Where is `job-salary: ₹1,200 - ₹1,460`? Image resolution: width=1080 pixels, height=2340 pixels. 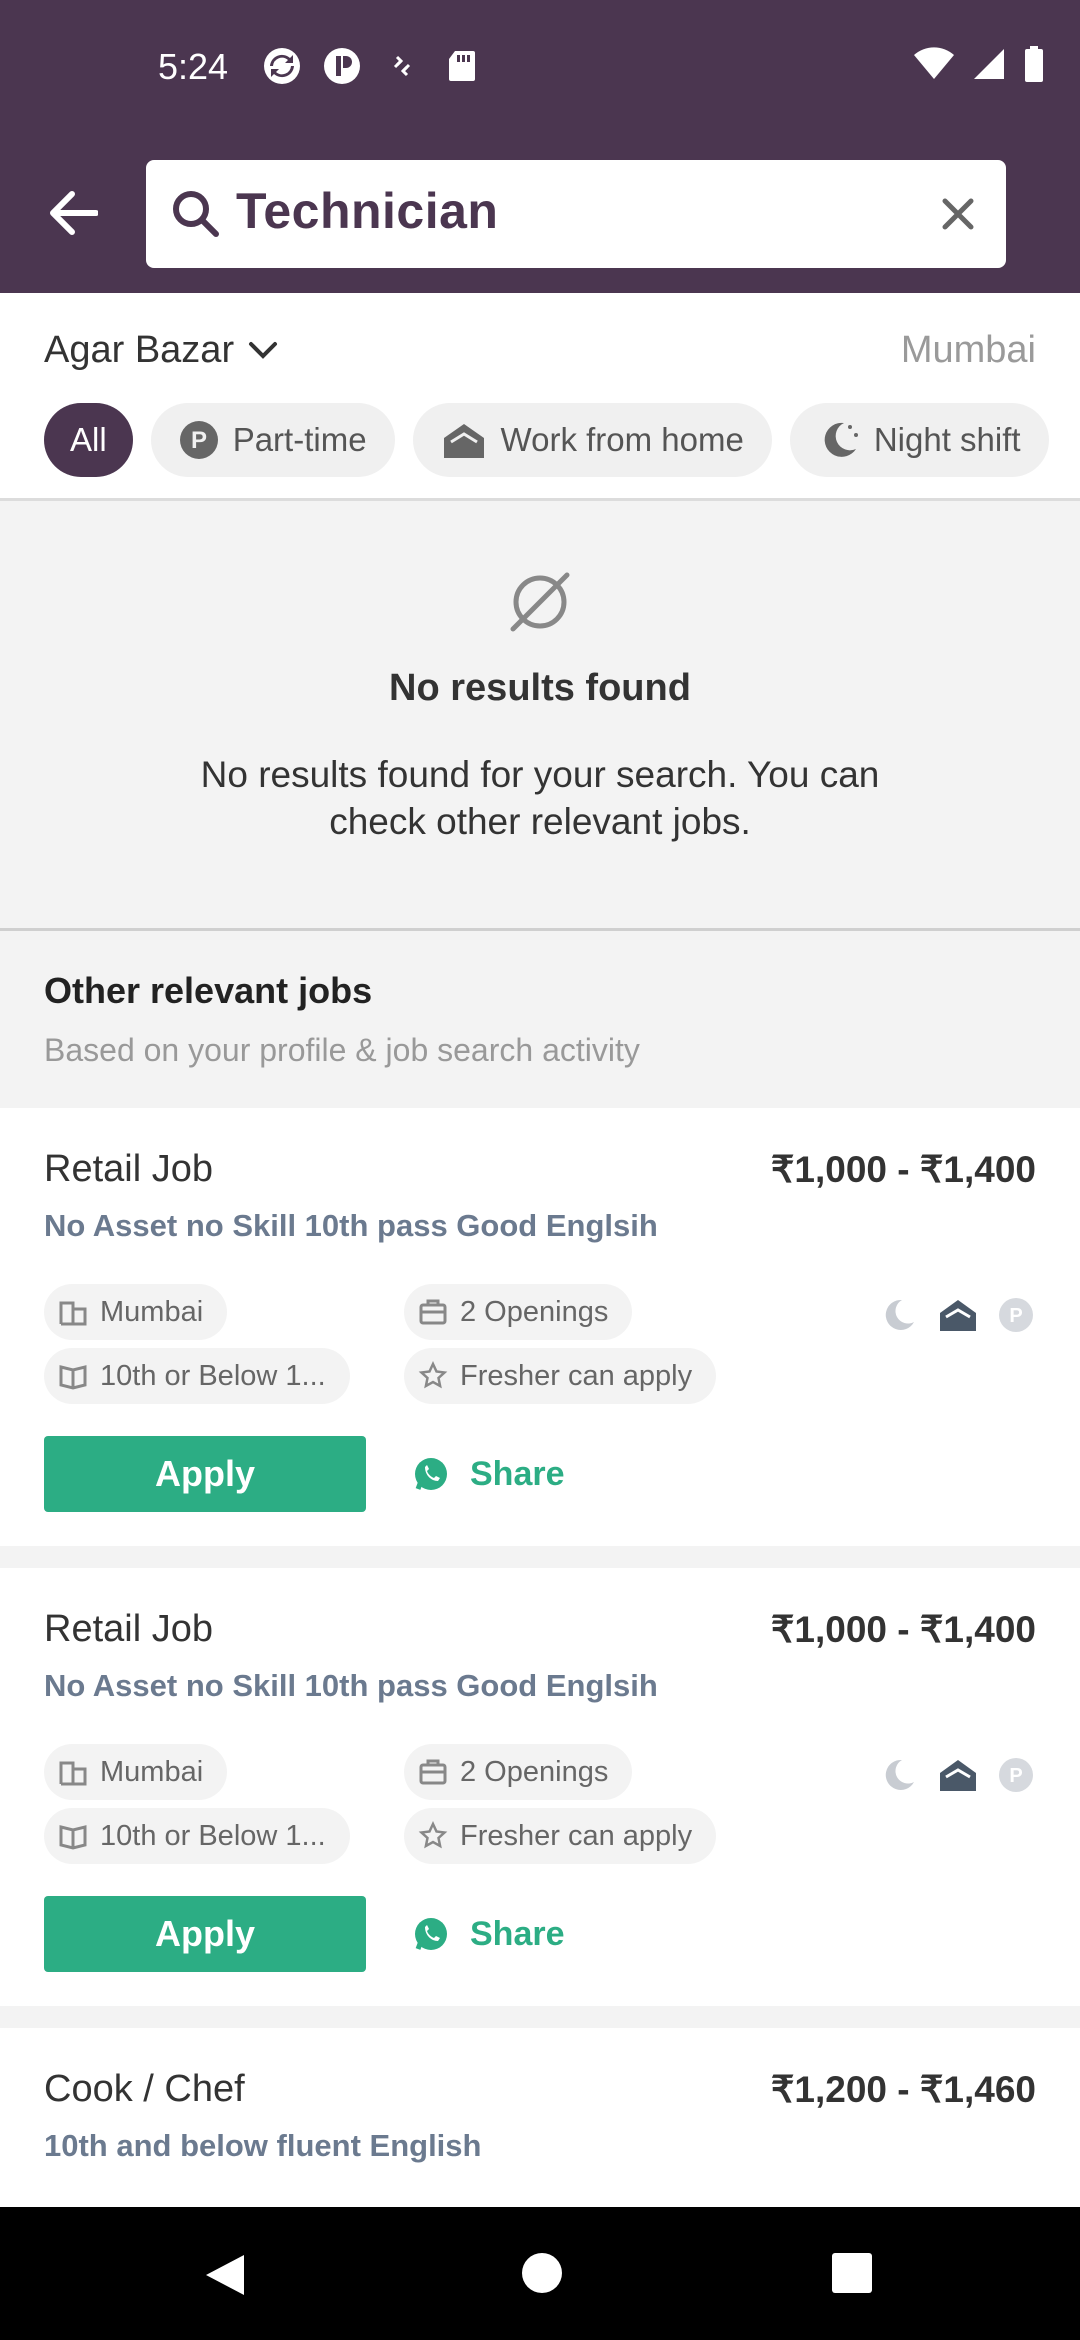
job-salary: ₹1,200 - ₹1,460 is located at coordinates (903, 2089).